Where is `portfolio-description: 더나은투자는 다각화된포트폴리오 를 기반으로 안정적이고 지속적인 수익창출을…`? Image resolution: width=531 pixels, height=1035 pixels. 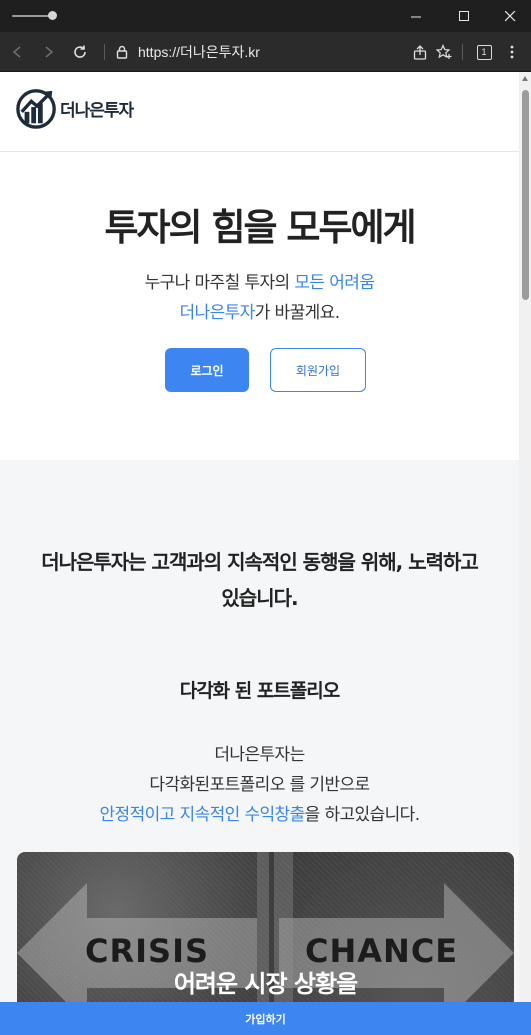 portfolio-description: 더나은투자는 다각화된포트폴리오 를 기반으로 안정적이고 지속적인 수익창출을… is located at coordinates (259, 785).